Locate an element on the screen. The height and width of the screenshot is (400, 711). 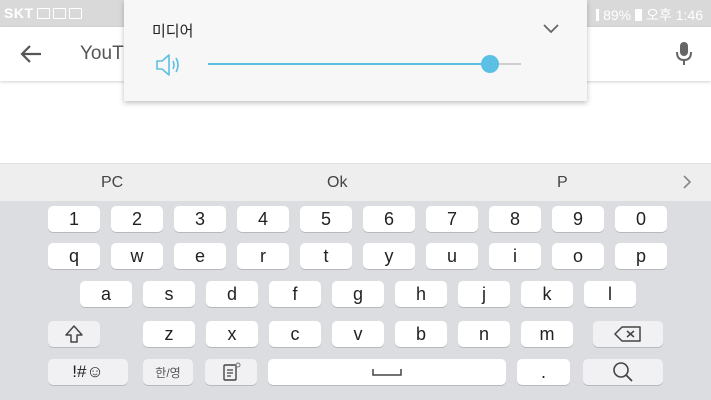
key-1-2: e is located at coordinates (200, 256).